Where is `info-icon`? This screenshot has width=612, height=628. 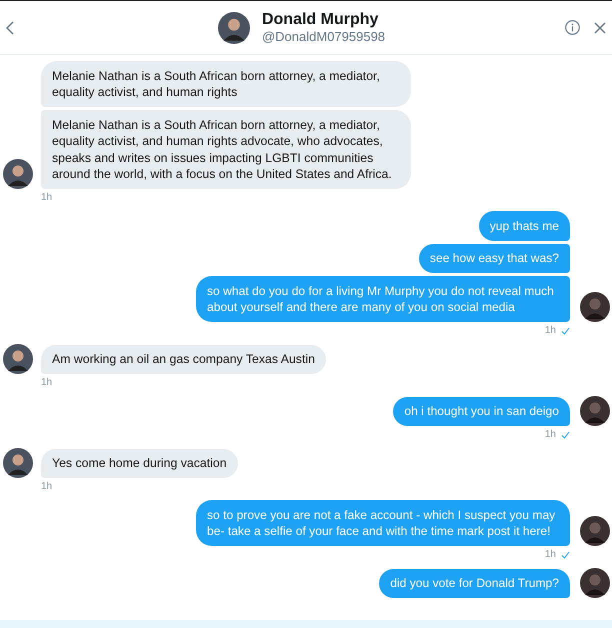
info-icon is located at coordinates (572, 27).